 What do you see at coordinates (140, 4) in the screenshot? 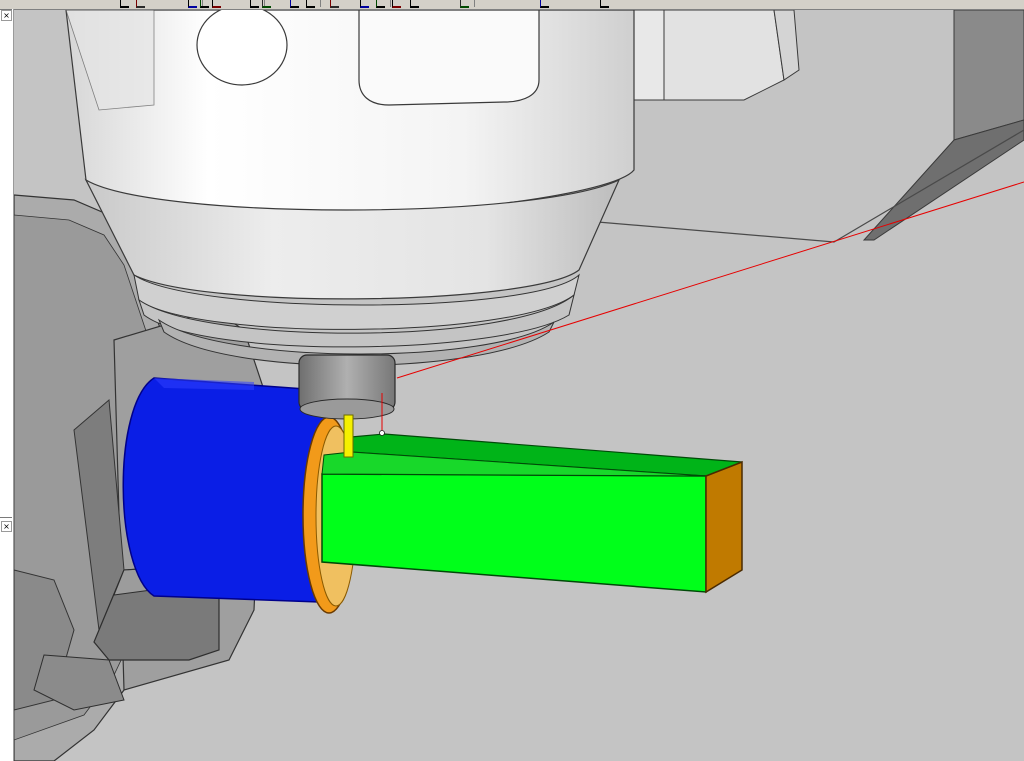
I see `open-icon` at bounding box center [140, 4].